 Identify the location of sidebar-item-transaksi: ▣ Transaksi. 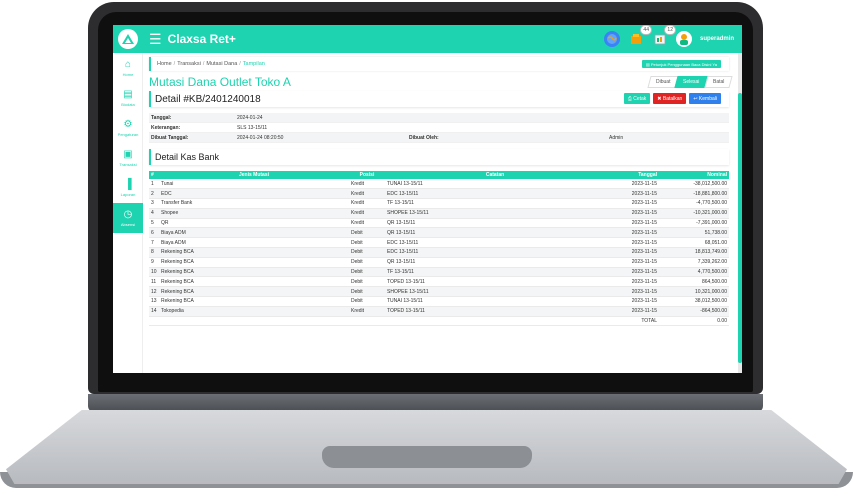
(128, 158).